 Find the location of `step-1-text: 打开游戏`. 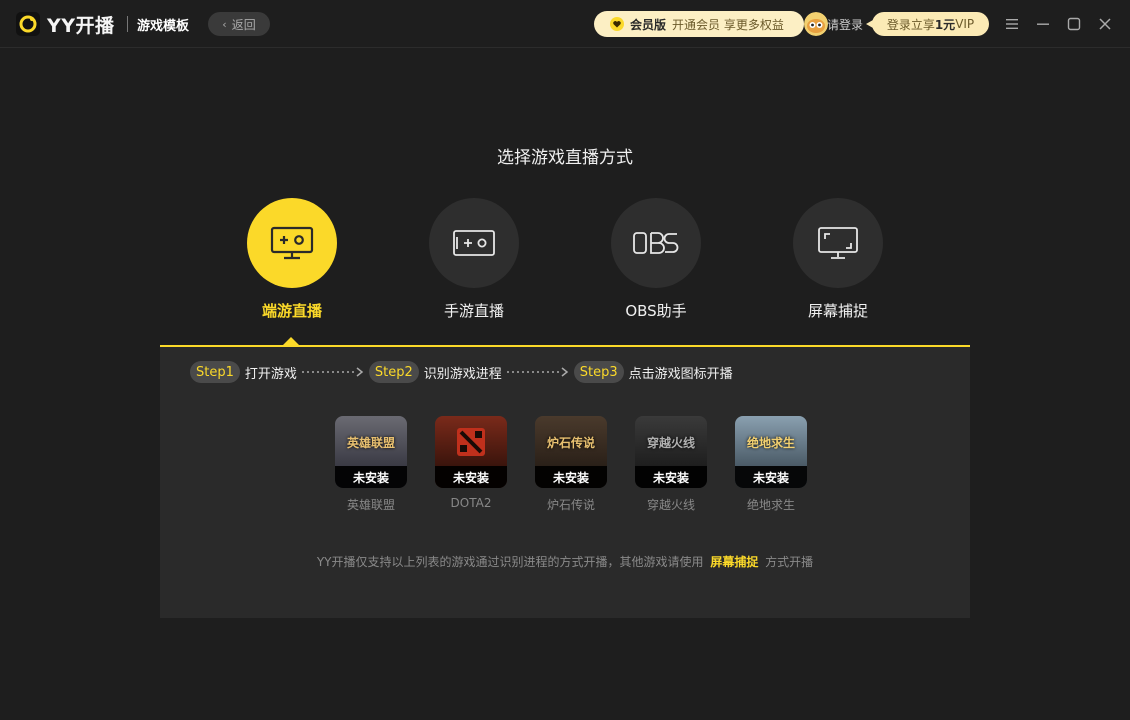

step-1-text: 打开游戏 is located at coordinates (270, 374).